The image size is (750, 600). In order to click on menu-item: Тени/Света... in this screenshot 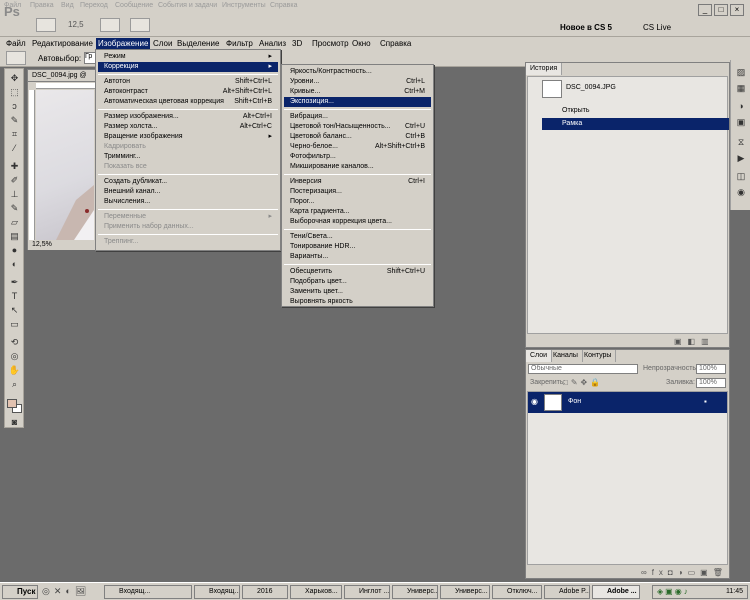, I will do `click(357, 237)`.